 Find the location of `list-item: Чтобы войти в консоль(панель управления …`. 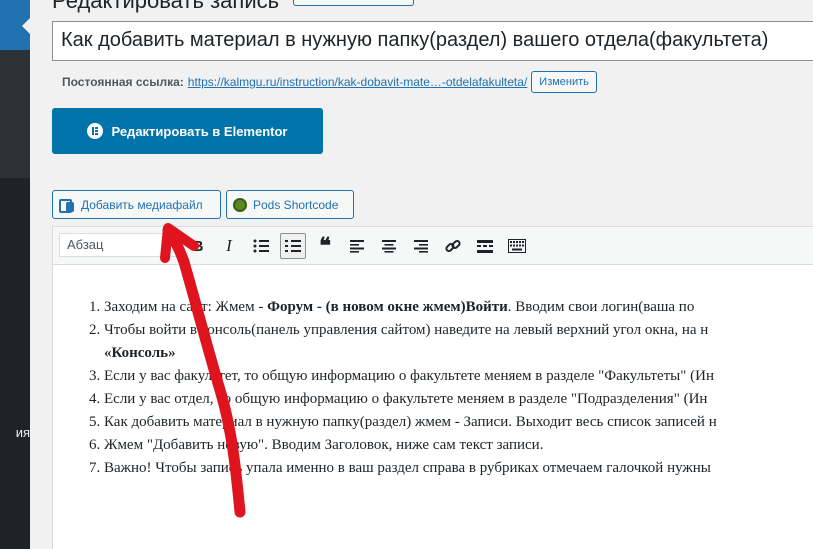

list-item: Чтобы войти в консоль(панель управления … is located at coordinates (458, 342).